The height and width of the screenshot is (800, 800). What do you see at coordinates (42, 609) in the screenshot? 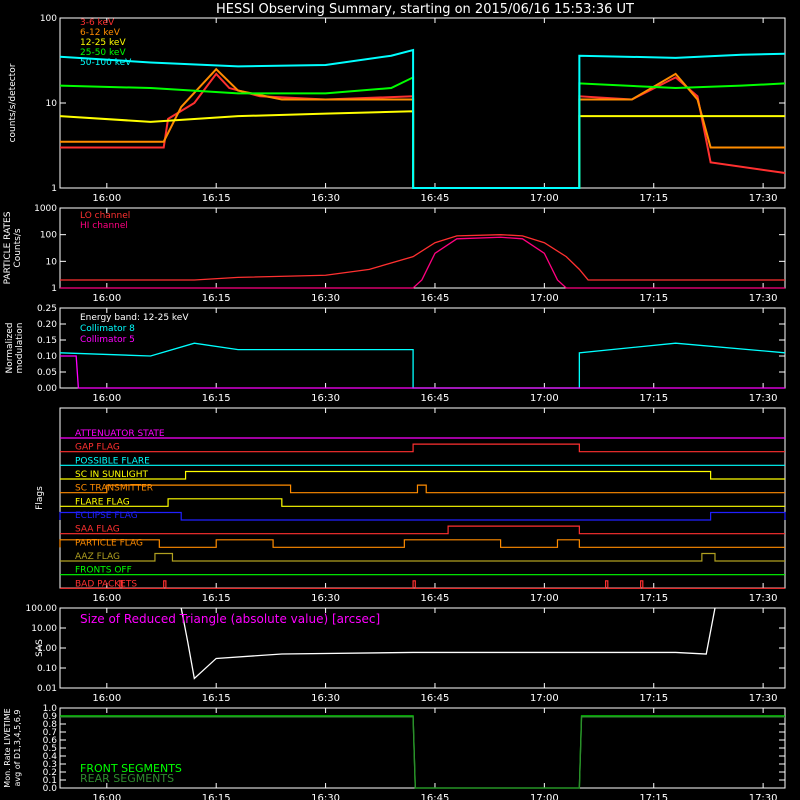
I see `y-tick-label: 100.00` at bounding box center [42, 609].